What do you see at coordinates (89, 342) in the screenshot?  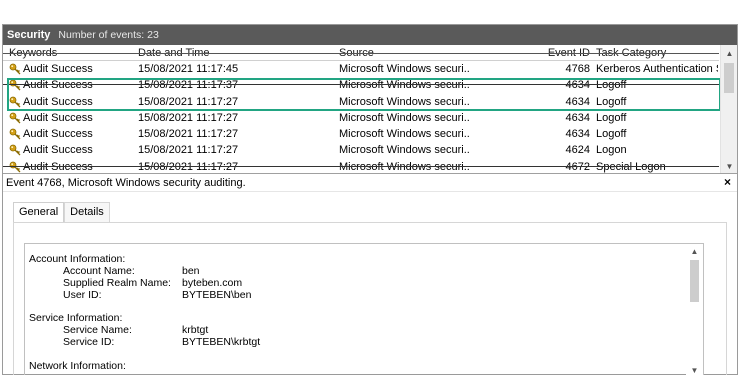 I see `service-id-label: Service ID:` at bounding box center [89, 342].